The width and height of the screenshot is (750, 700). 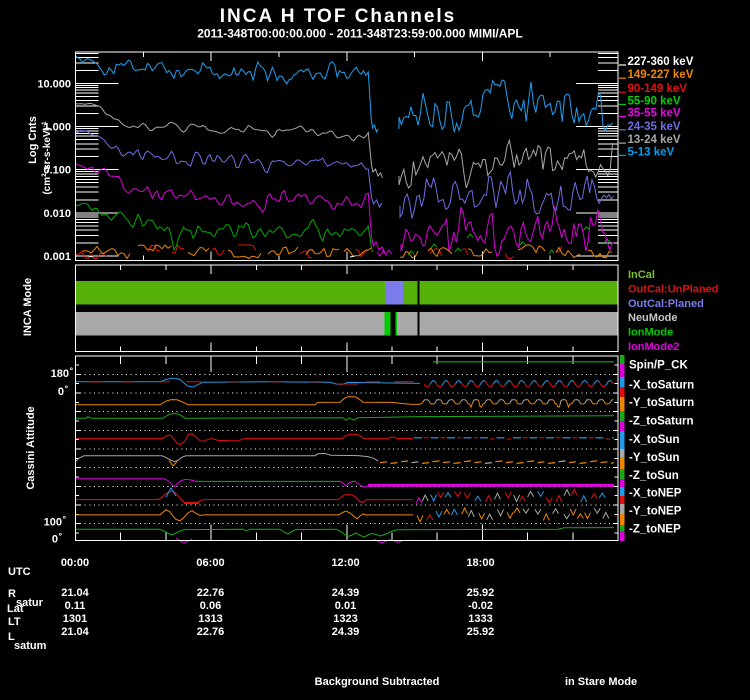 I want to click on svg-text: IonMode2, so click(x=653, y=347).